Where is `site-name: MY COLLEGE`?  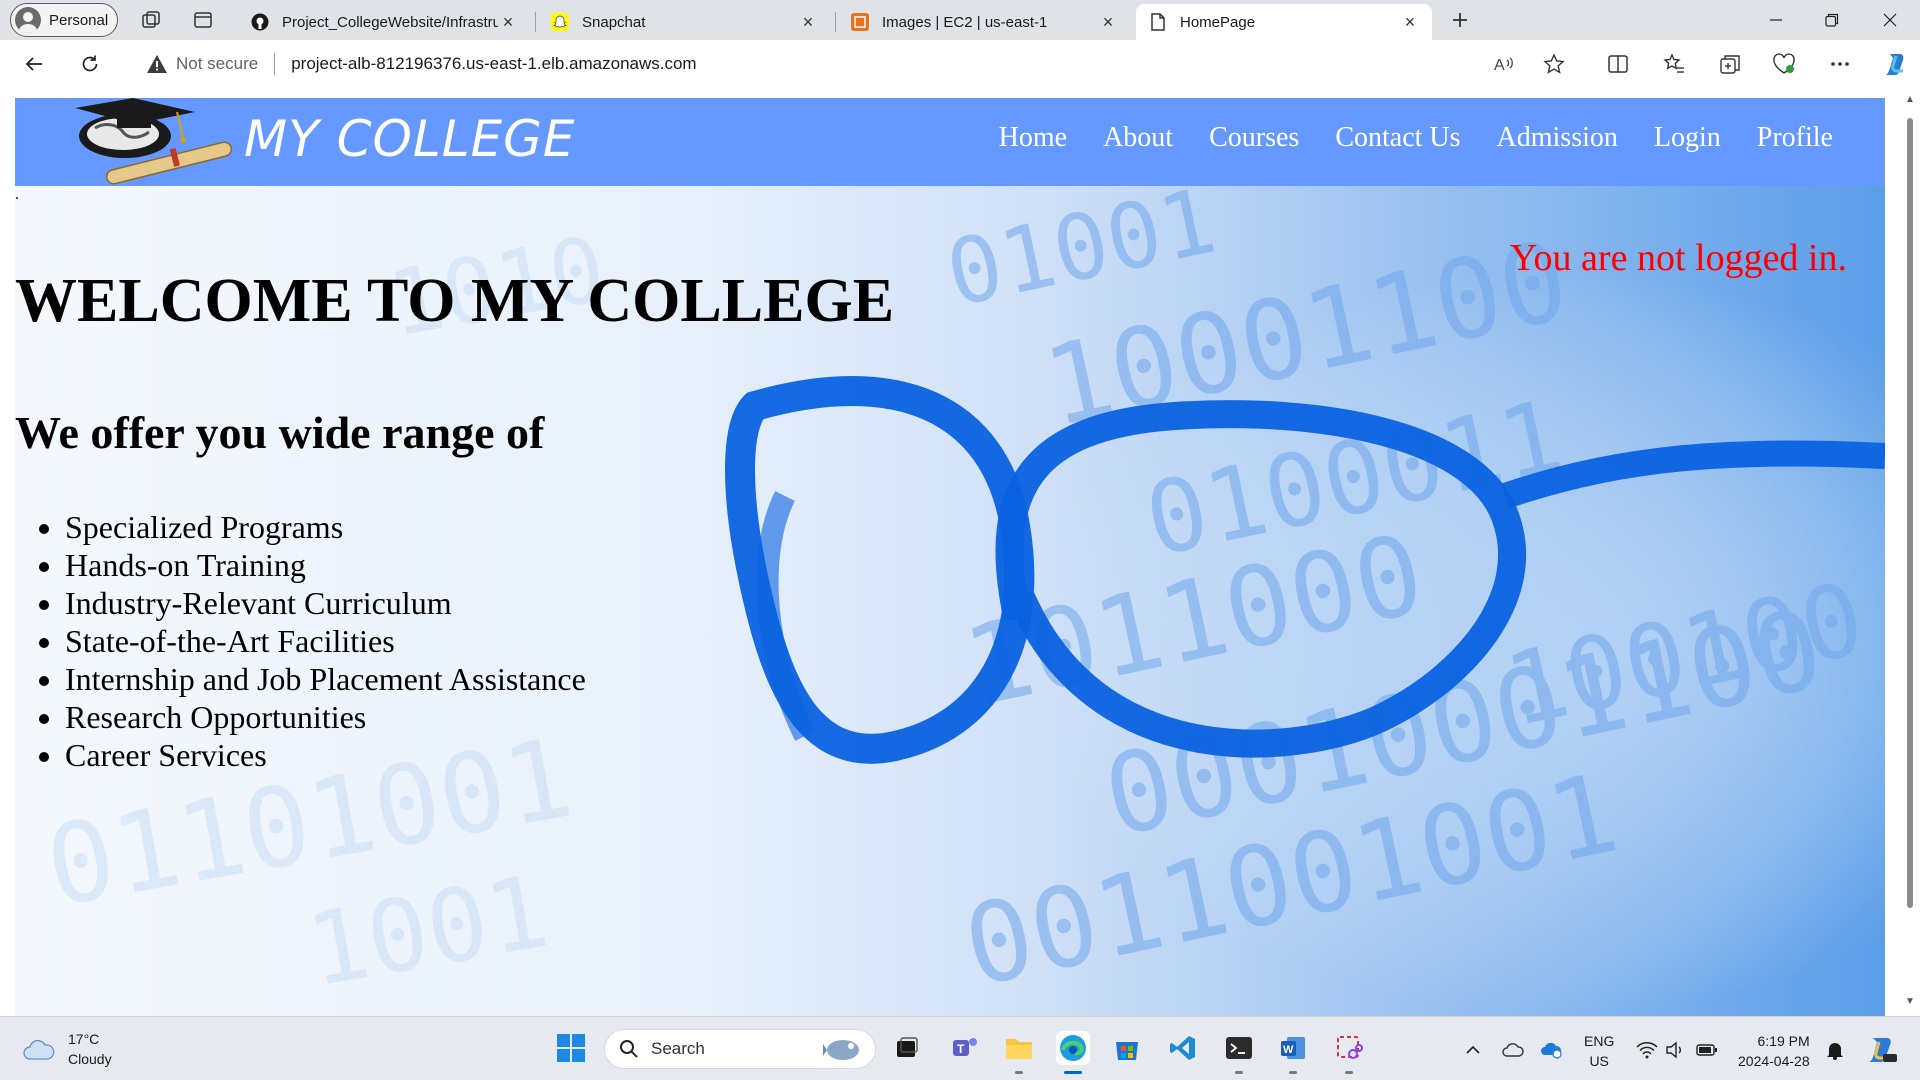 site-name: MY COLLEGE is located at coordinates (409, 139).